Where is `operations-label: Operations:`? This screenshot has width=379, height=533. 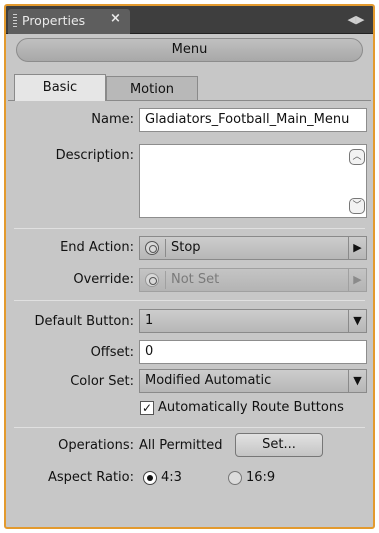
operations-label: Operations: is located at coordinates (96, 445).